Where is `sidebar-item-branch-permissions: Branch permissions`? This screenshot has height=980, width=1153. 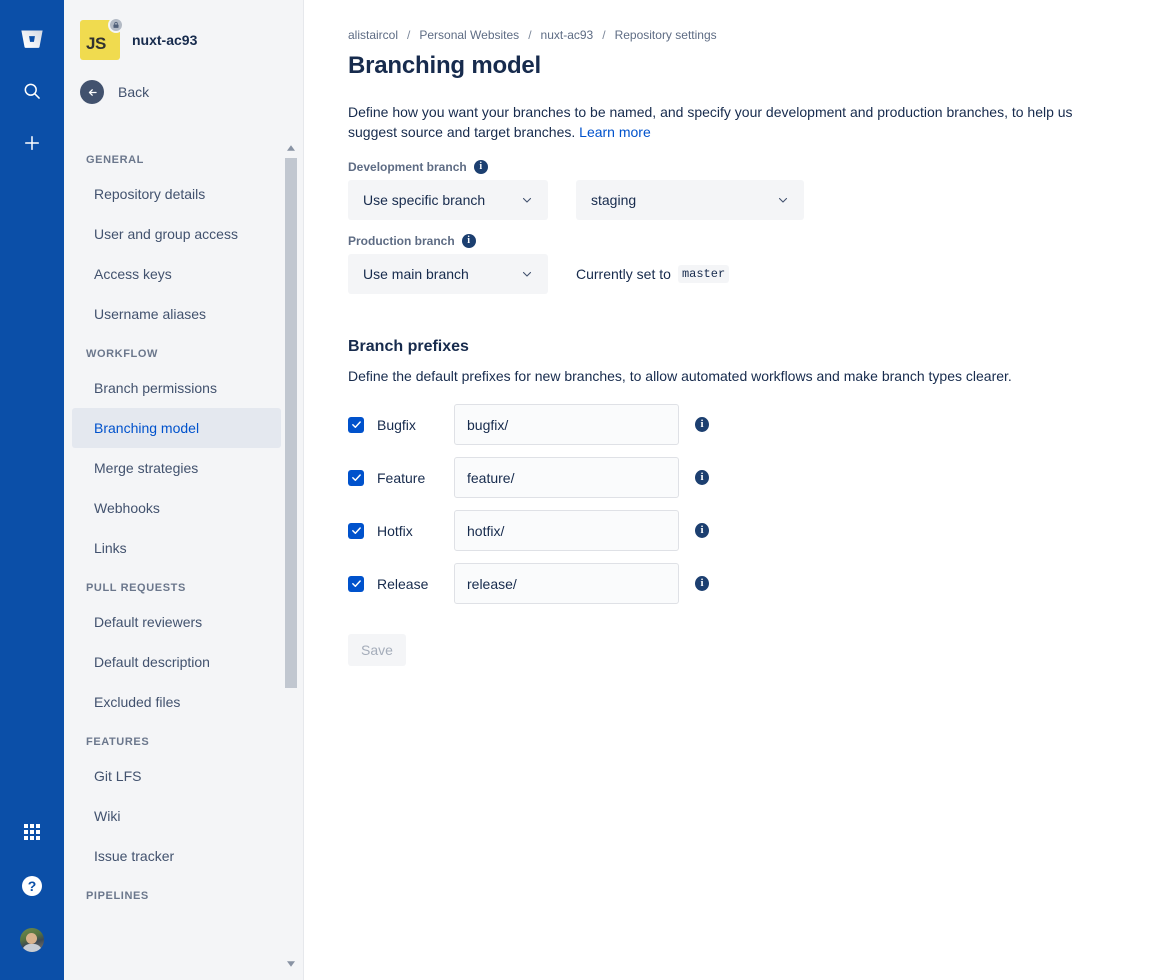 sidebar-item-branch-permissions: Branch permissions is located at coordinates (176, 388).